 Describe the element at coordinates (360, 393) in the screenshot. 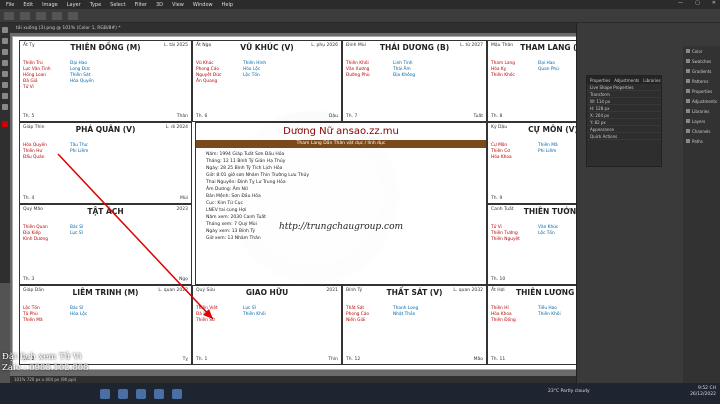

I see `taskbar: 23°C Partly cloudy 9:52 CH 26/12/2022` at that location.